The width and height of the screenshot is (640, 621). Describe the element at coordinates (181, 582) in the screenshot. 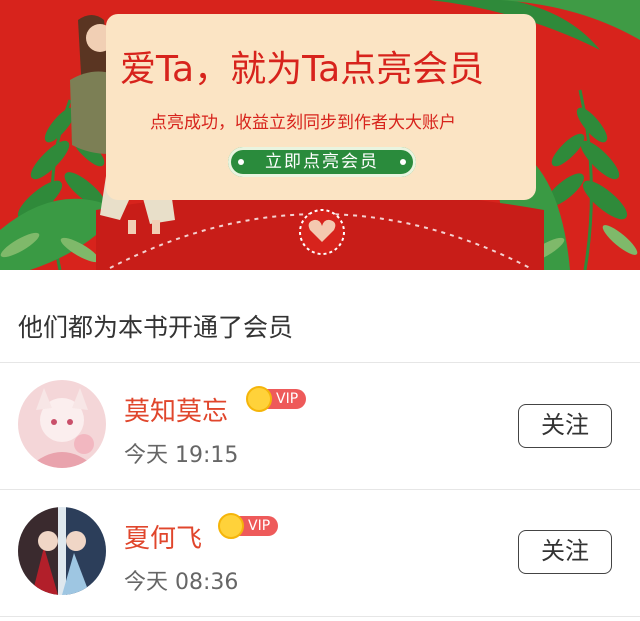

I see `member-time: 今天 08:36` at that location.